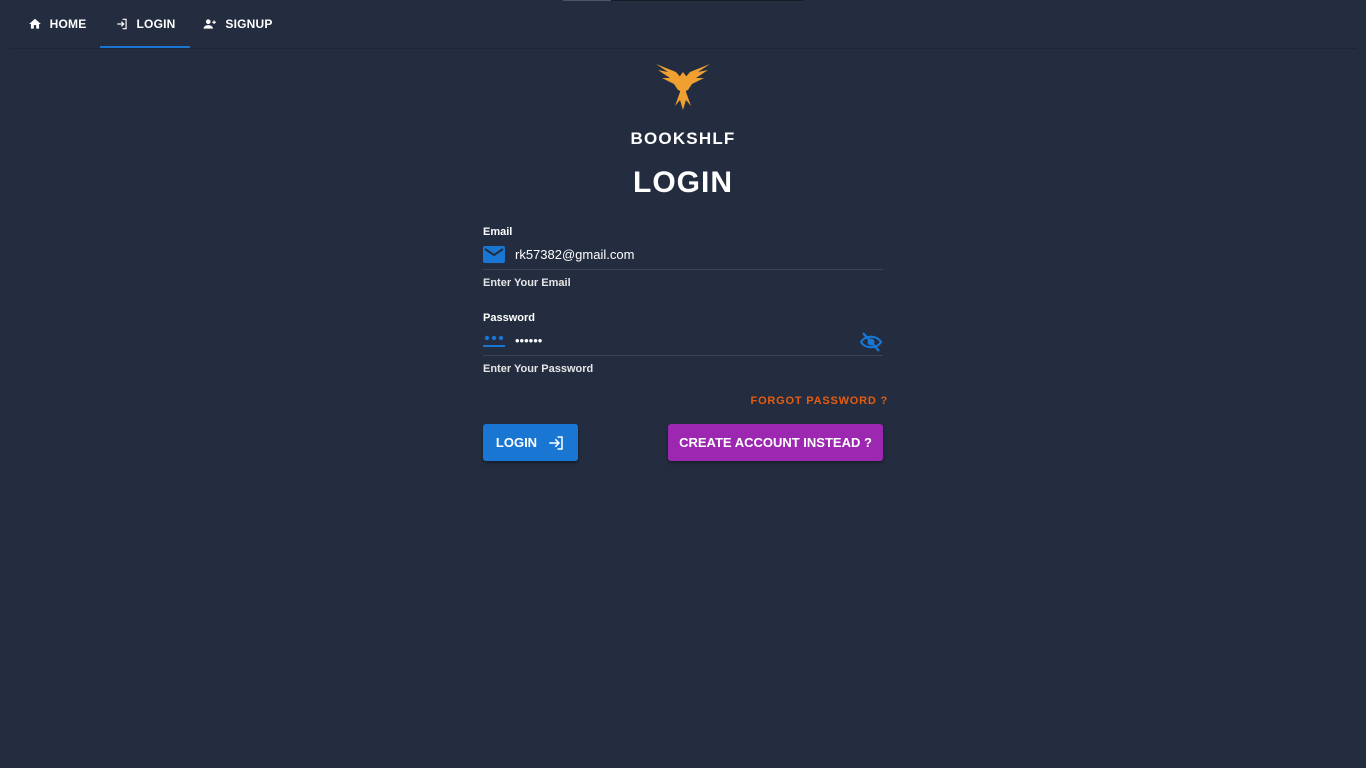  I want to click on create-account-button: CREATE ACCOUNT INSTEAD ?, so click(775, 442).